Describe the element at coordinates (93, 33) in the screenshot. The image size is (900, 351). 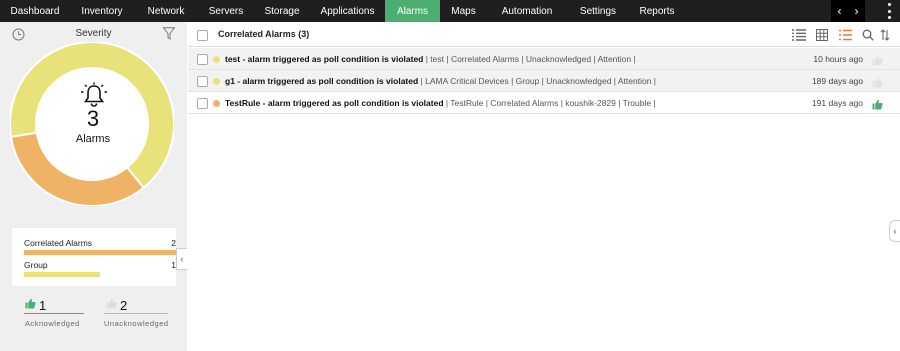
I see `severity-title: Severity` at that location.